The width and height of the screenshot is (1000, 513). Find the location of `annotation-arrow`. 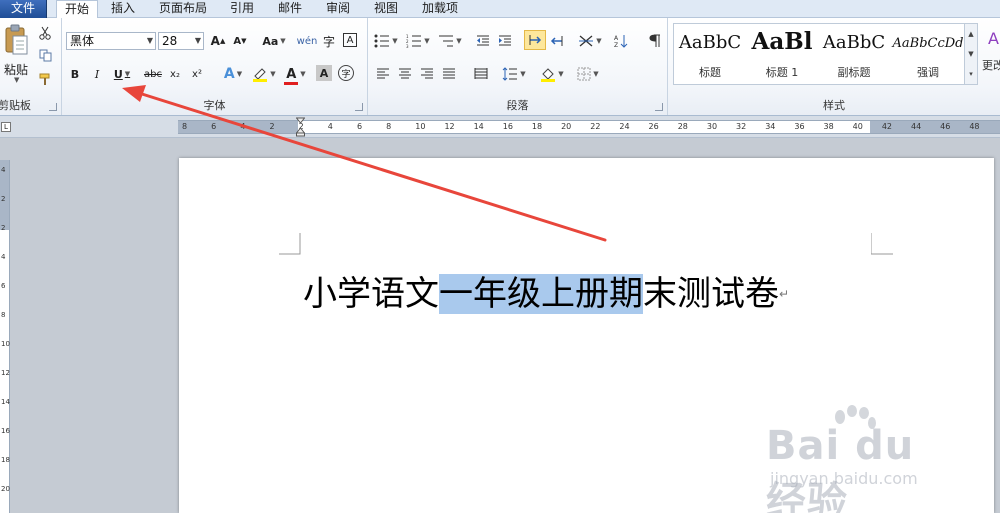

annotation-arrow is located at coordinates (364, 163).